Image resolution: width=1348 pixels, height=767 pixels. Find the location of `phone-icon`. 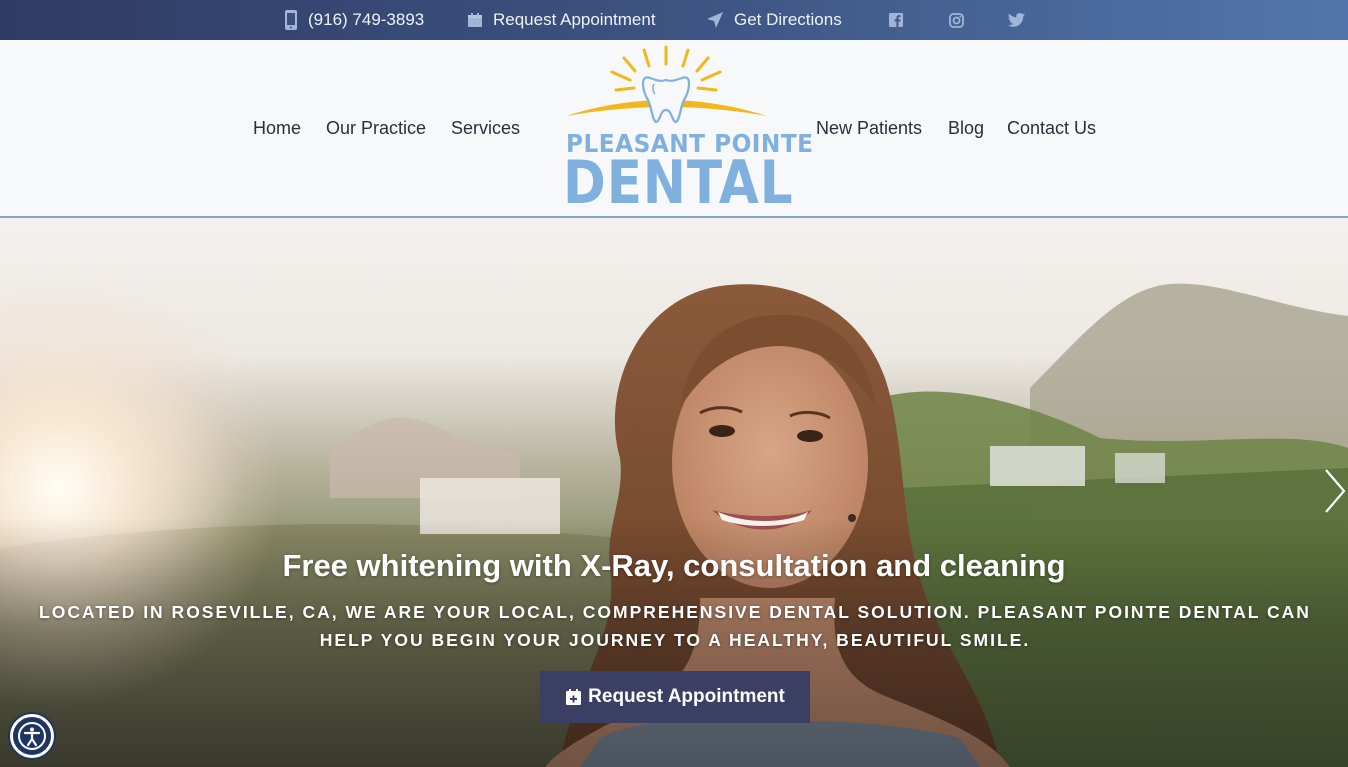

phone-icon is located at coordinates (291, 20).